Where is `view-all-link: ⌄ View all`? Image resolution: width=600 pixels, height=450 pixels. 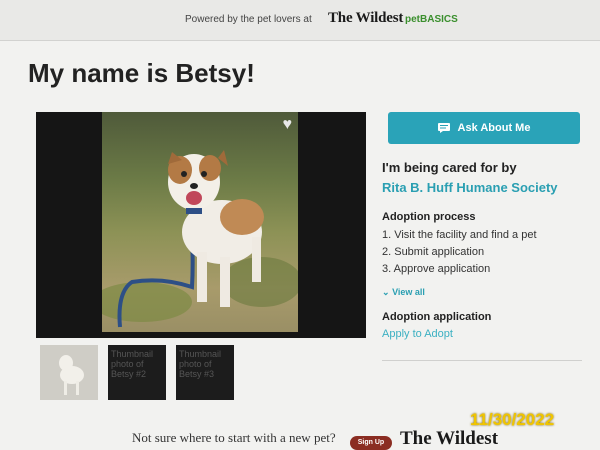 view-all-link: ⌄ View all is located at coordinates (403, 292).